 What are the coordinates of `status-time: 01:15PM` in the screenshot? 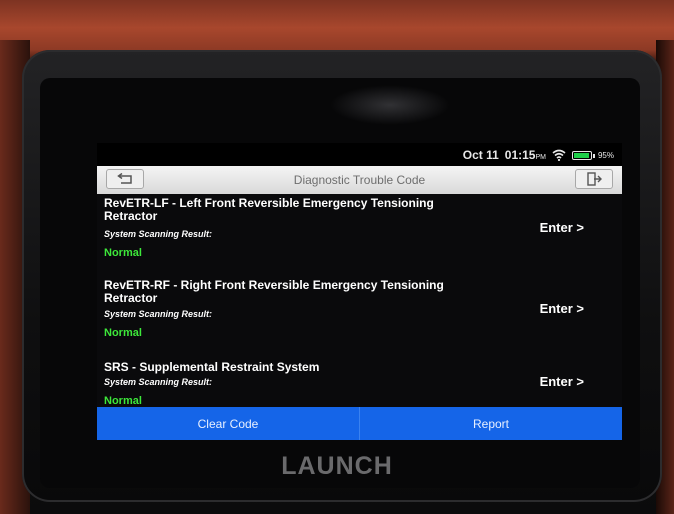 It's located at (525, 155).